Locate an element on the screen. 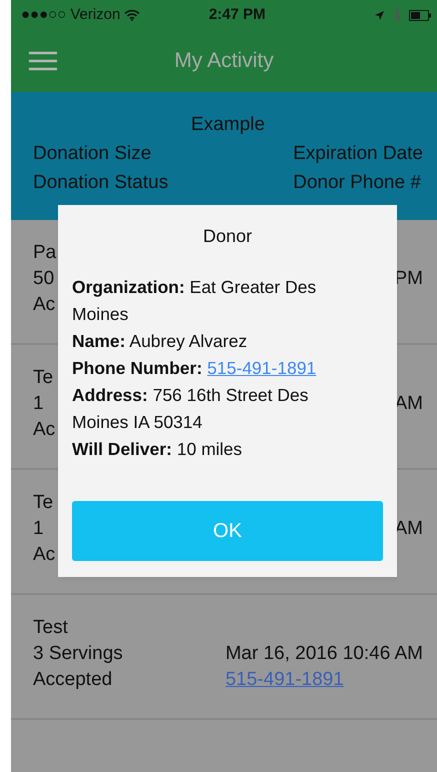 This screenshot has height=772, width=437. donation-title: Pa is located at coordinates (44, 253).